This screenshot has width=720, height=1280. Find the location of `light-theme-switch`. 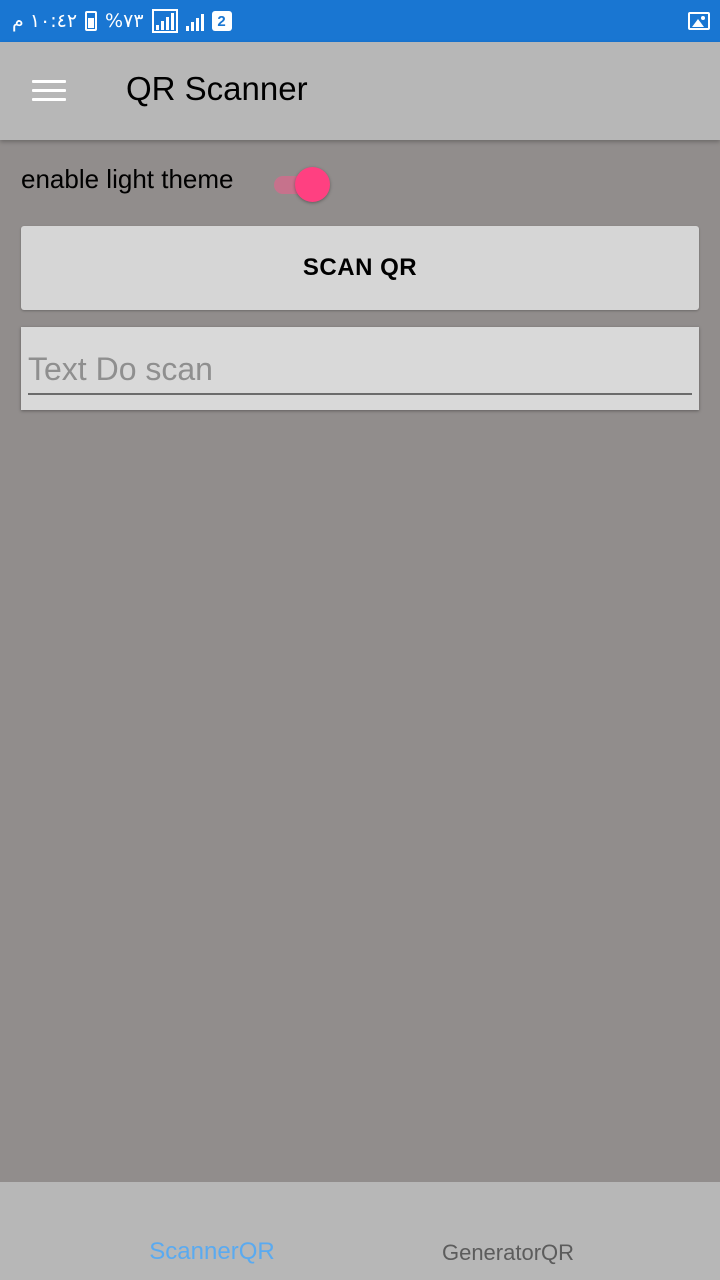

light-theme-switch is located at coordinates (303, 185).